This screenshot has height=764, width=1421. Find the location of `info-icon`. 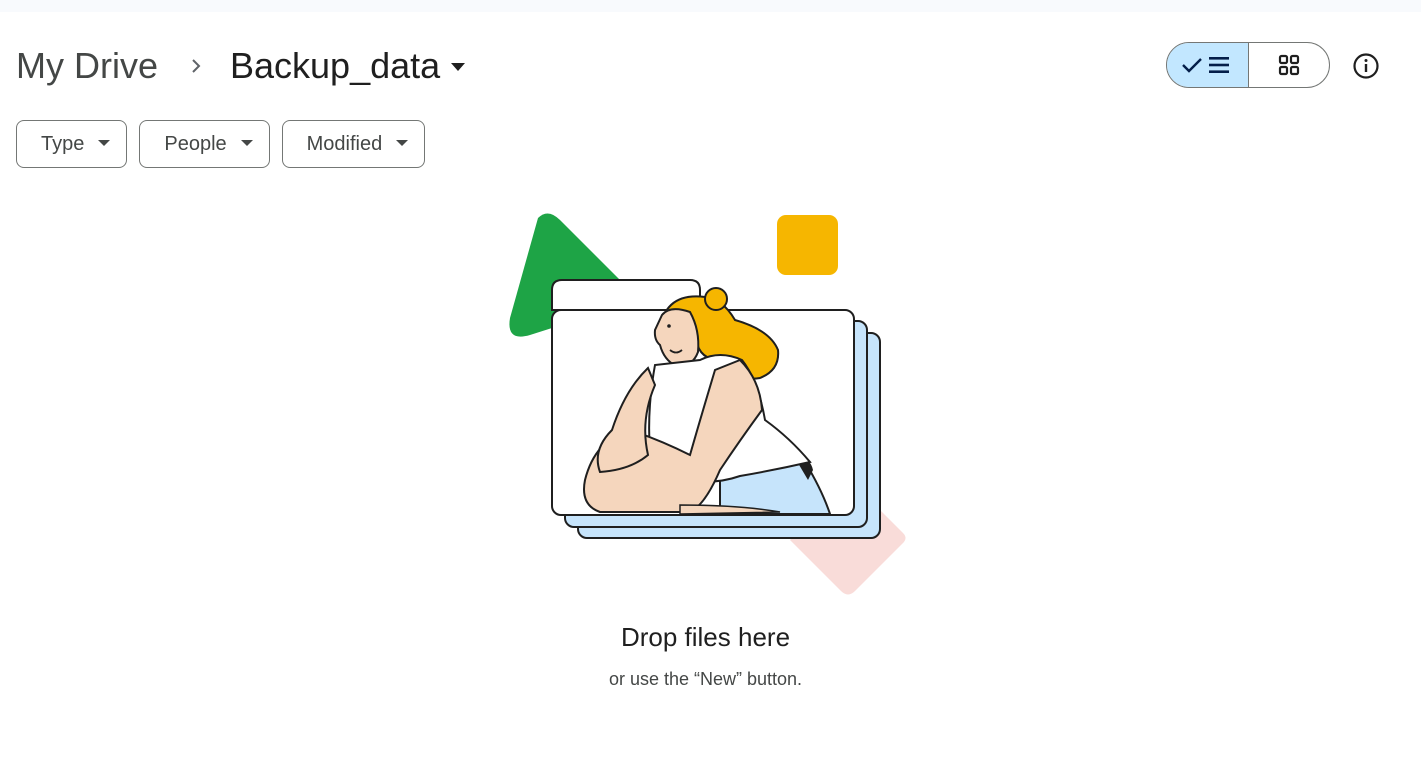

info-icon is located at coordinates (1366, 66).